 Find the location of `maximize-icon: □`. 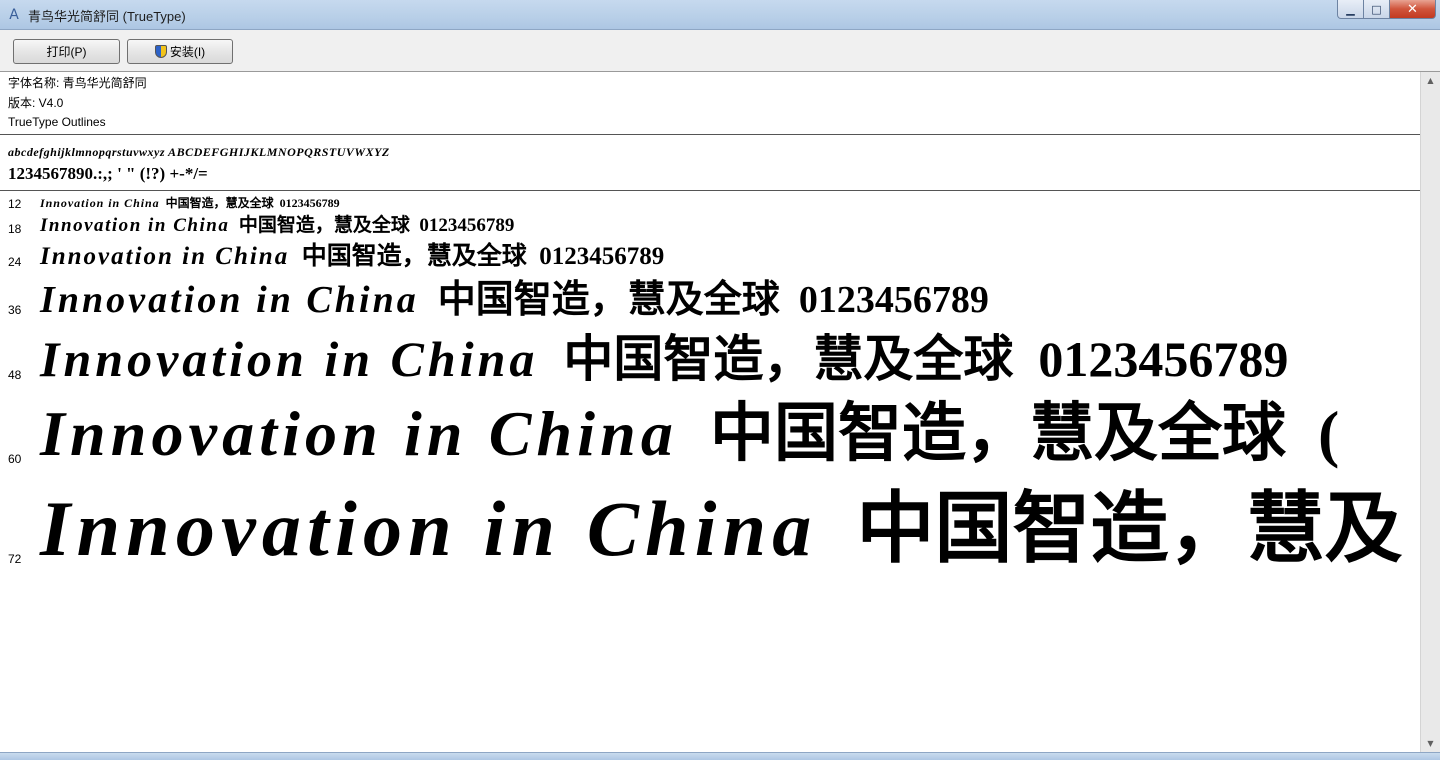

maximize-icon: □ is located at coordinates (1376, 9).